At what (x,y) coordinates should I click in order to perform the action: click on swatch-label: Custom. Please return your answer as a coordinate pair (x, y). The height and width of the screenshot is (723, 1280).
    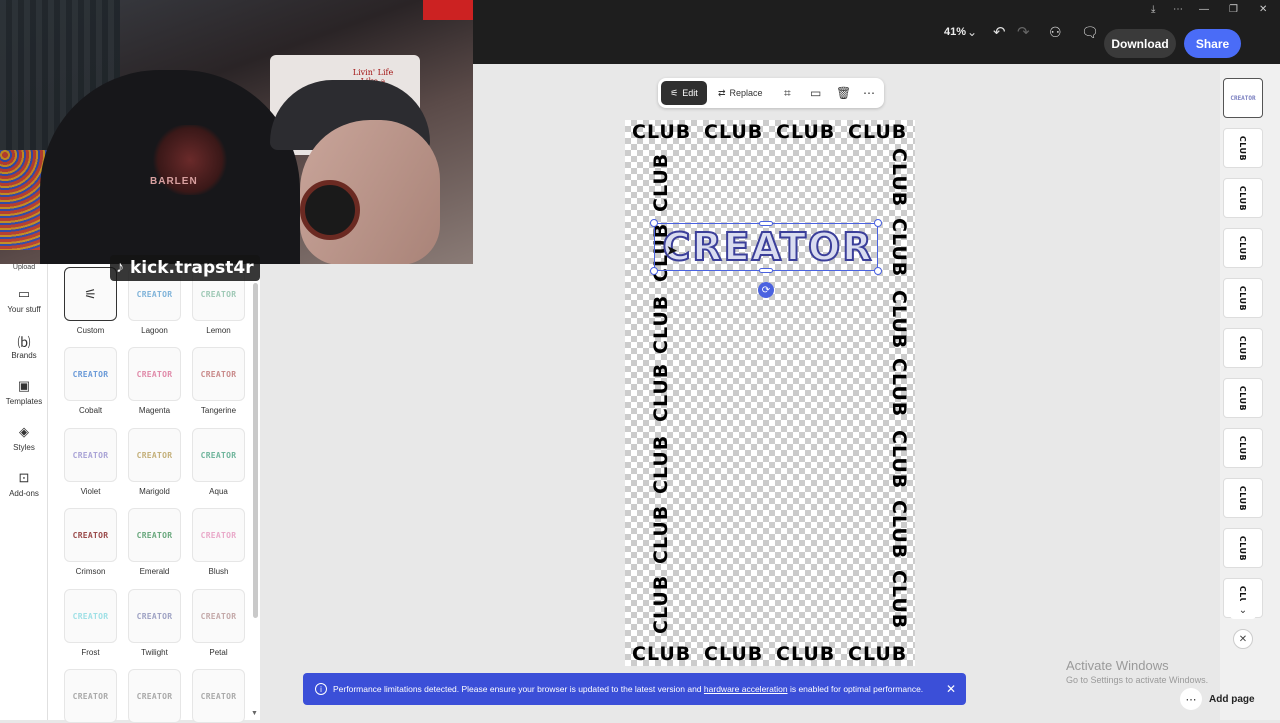
    Looking at the image, I should click on (90, 330).